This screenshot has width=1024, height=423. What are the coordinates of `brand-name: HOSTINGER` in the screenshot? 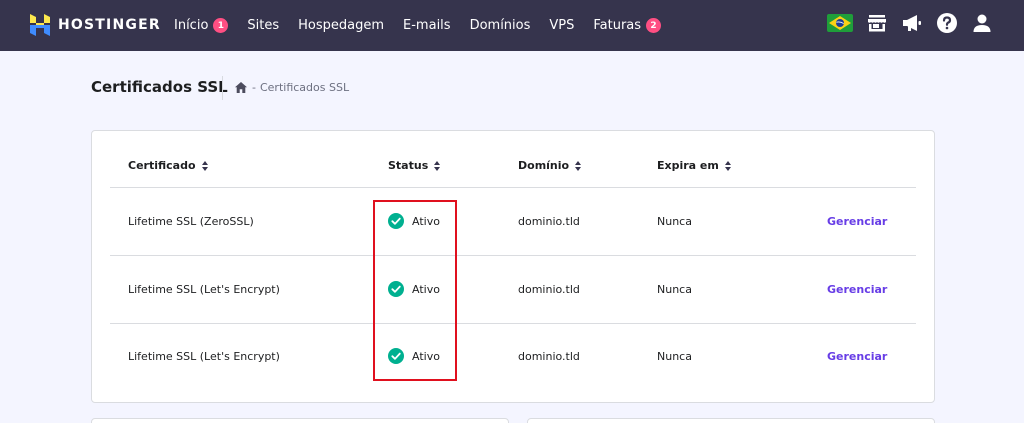 It's located at (109, 25).